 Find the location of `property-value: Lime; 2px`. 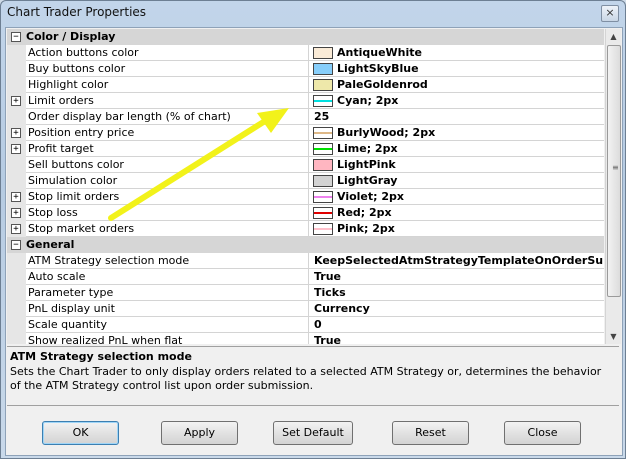

property-value: Lime; 2px is located at coordinates (456, 149).